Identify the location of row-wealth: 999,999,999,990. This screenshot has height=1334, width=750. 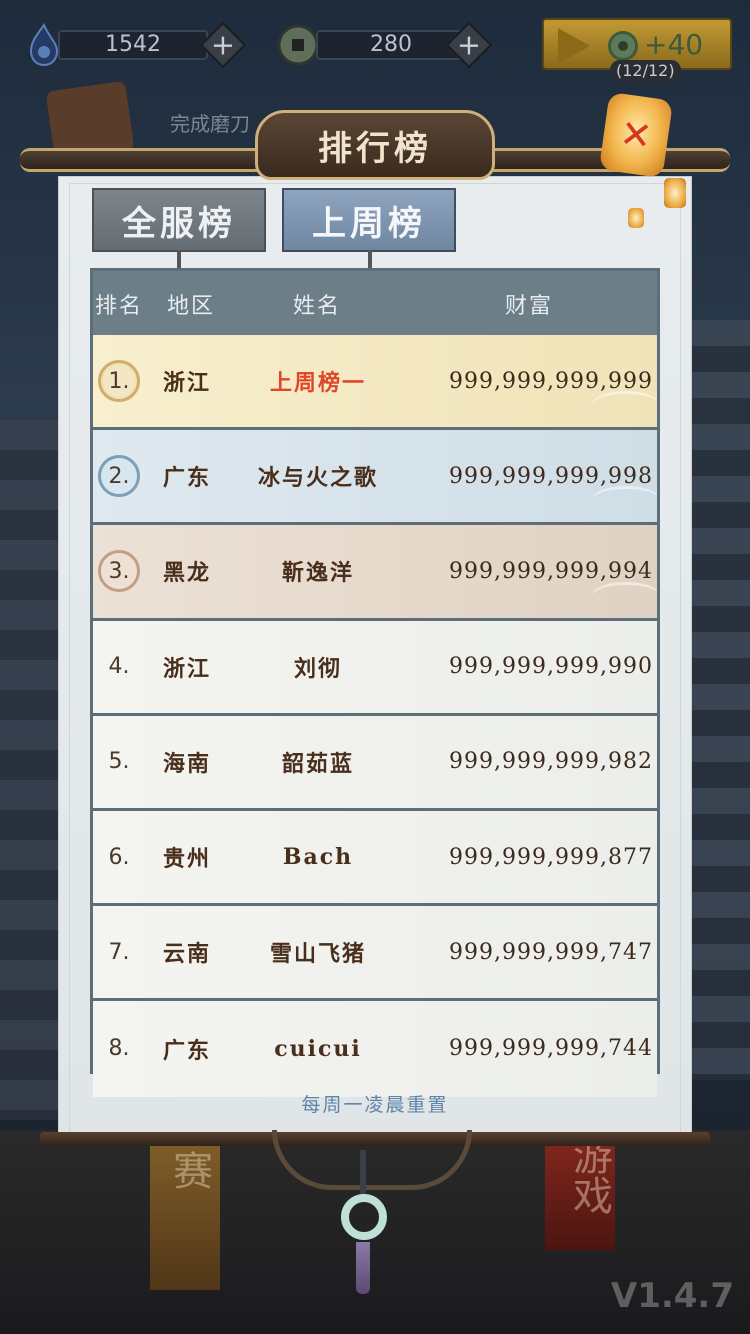
(551, 667).